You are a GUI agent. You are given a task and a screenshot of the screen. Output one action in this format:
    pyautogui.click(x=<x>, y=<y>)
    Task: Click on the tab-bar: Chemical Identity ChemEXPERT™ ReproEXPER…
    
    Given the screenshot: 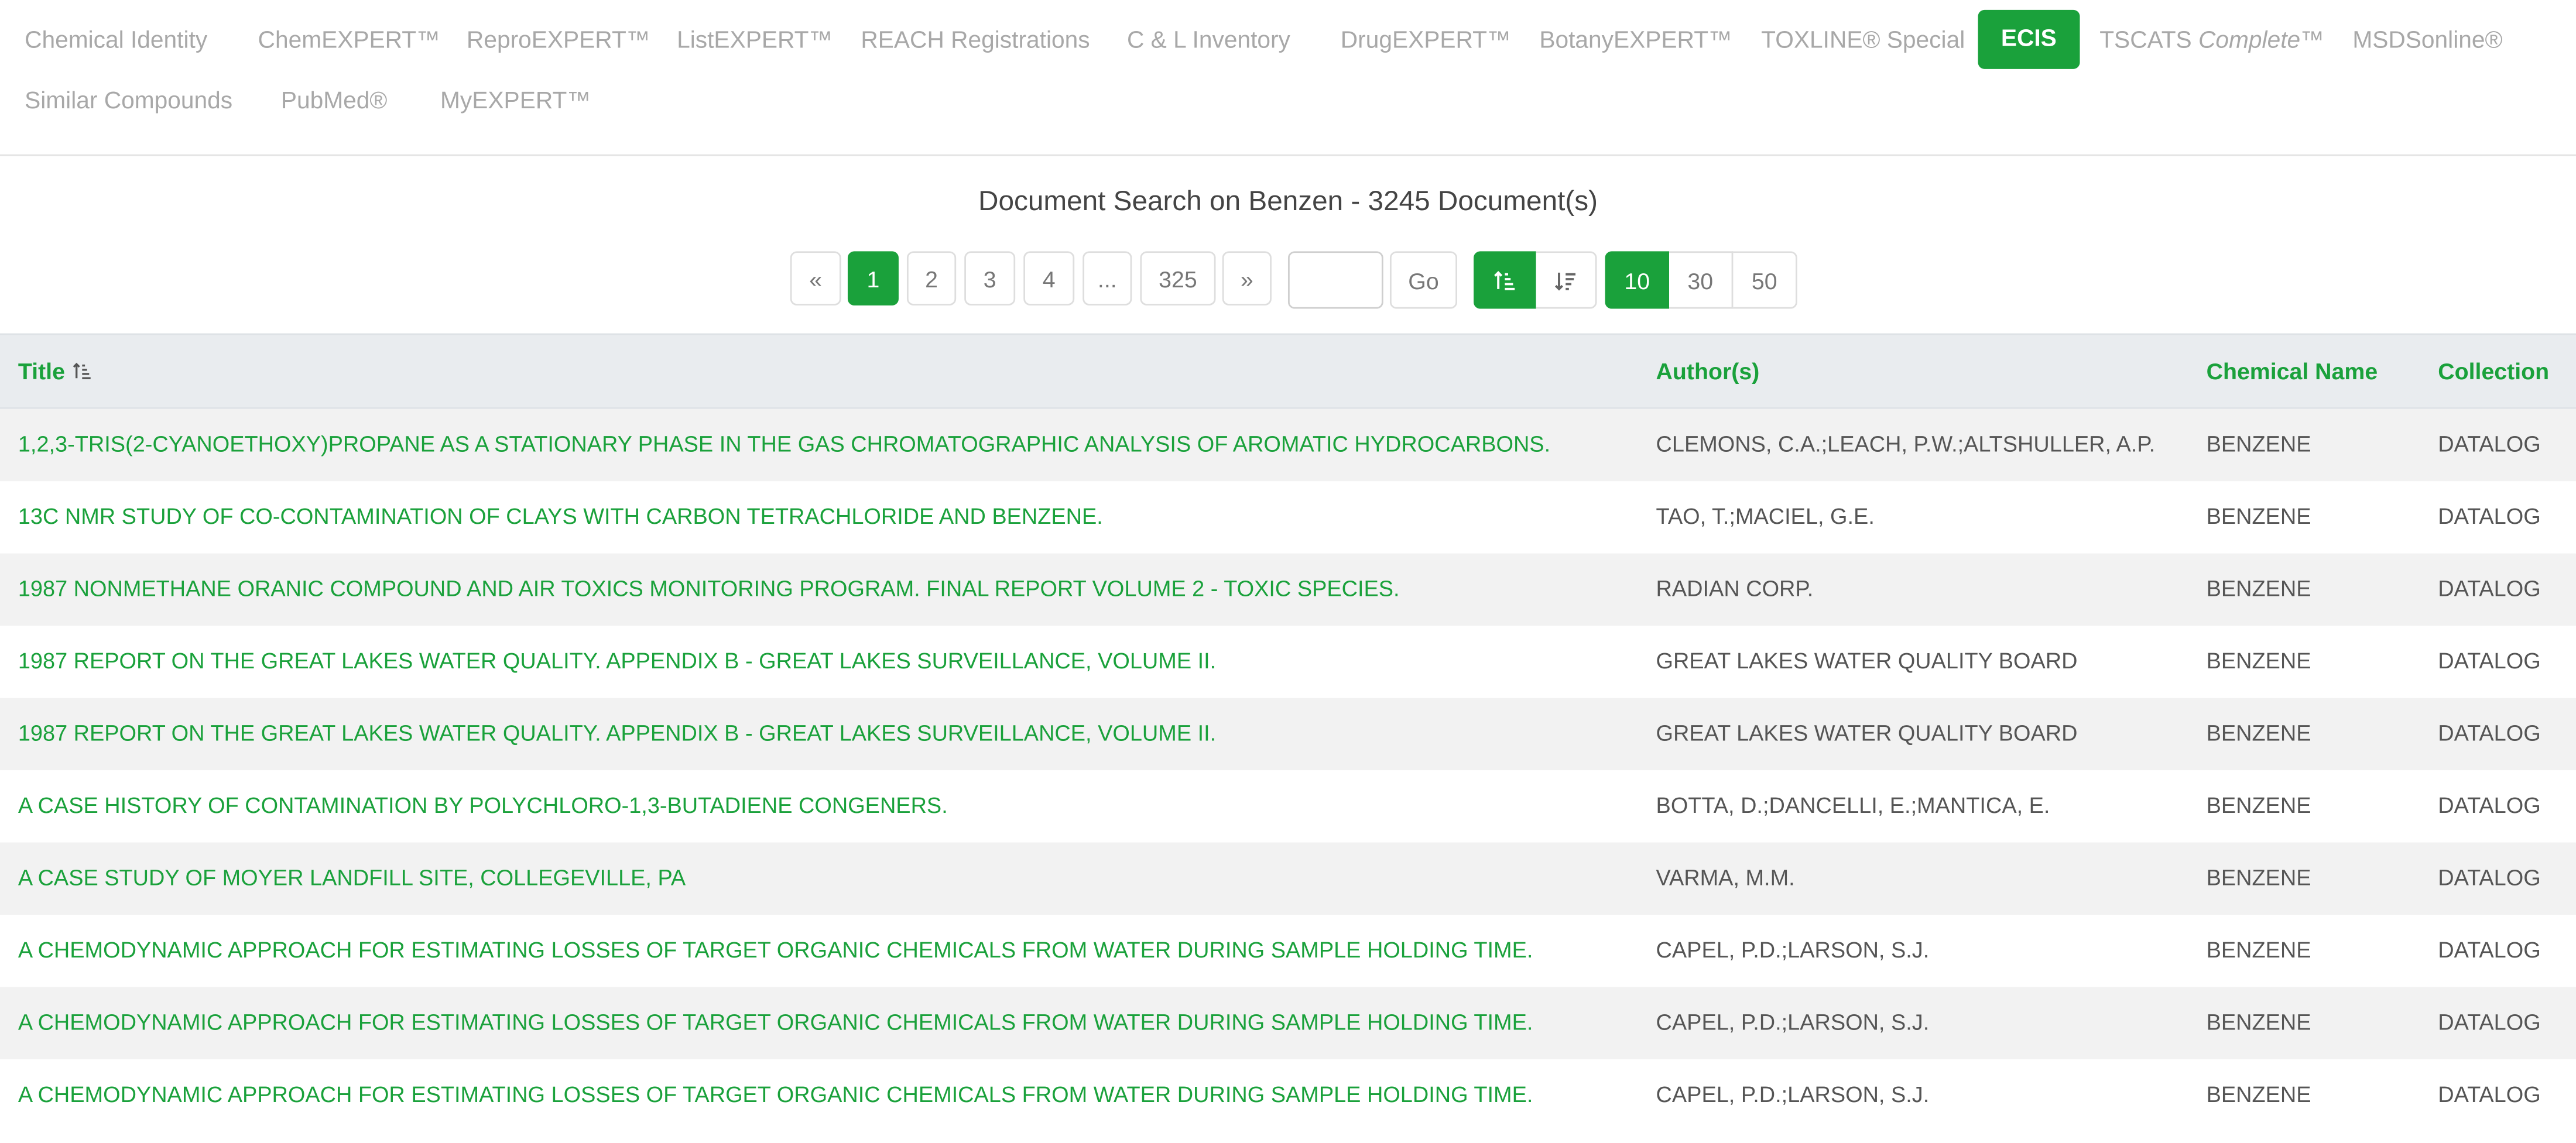 What is the action you would take?
    pyautogui.click(x=1288, y=78)
    